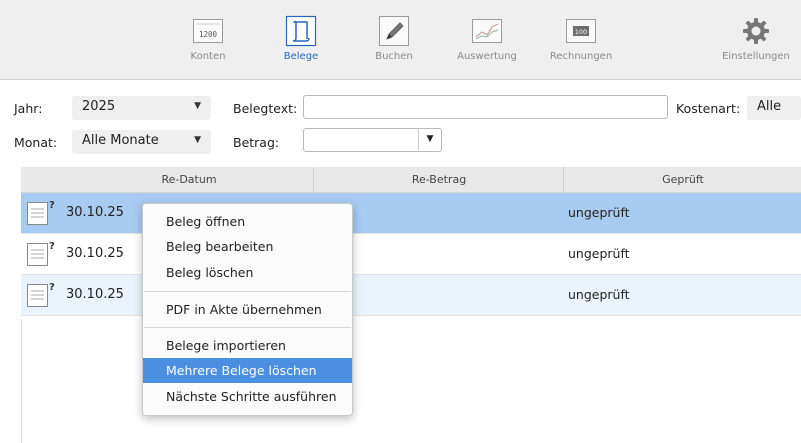  Describe the element at coordinates (247, 345) in the screenshot. I see `menu-item-belege-importieren: Belege importieren` at that location.